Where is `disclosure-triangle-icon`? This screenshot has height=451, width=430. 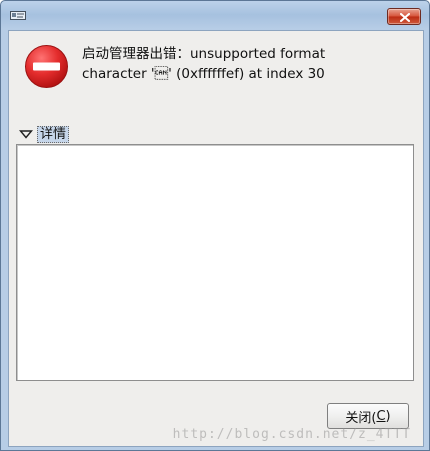
disclosure-triangle-icon is located at coordinates (26, 134).